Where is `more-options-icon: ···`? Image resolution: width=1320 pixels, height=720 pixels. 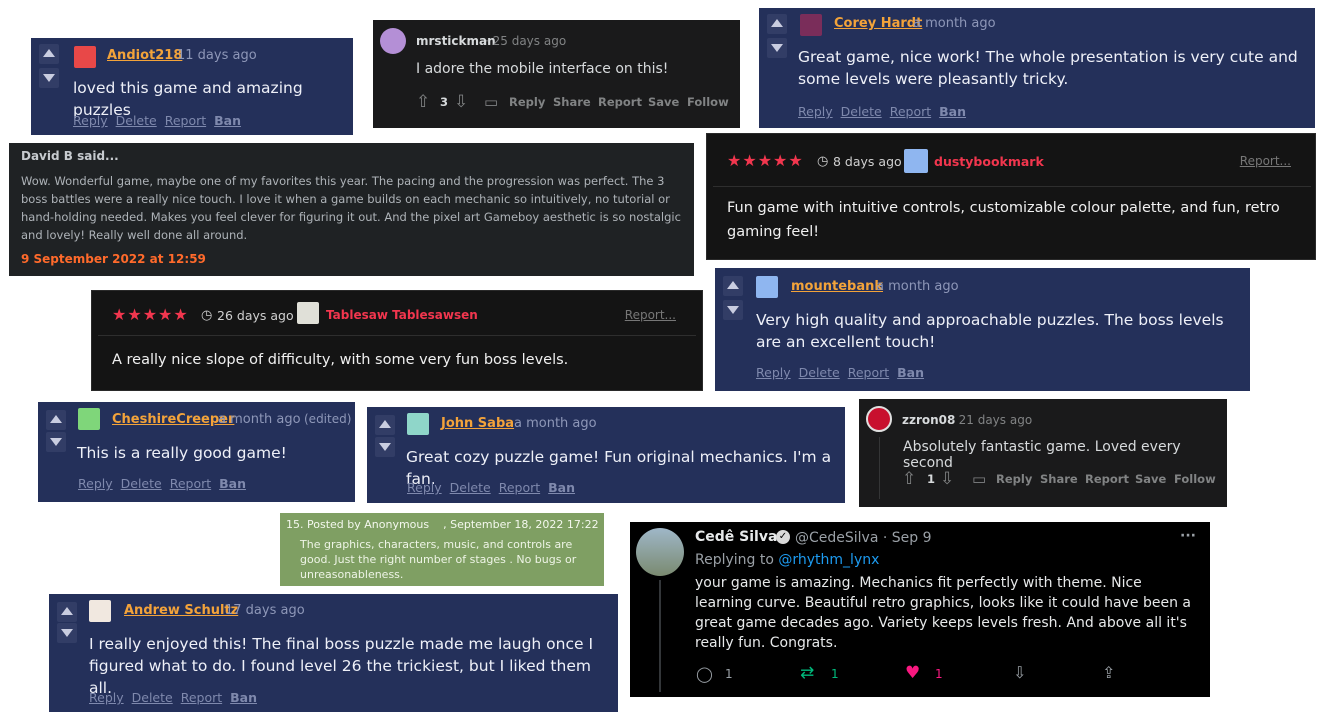
more-options-icon: ··· is located at coordinates (1188, 536).